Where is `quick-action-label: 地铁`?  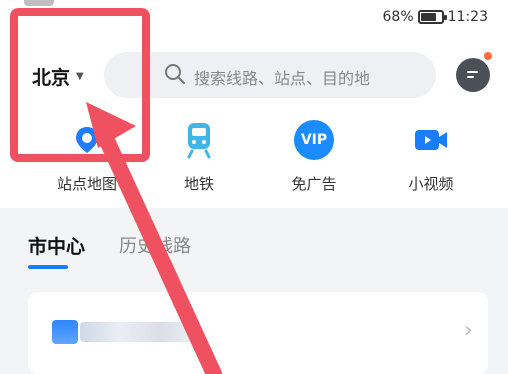 quick-action-label: 地铁 is located at coordinates (198, 184).